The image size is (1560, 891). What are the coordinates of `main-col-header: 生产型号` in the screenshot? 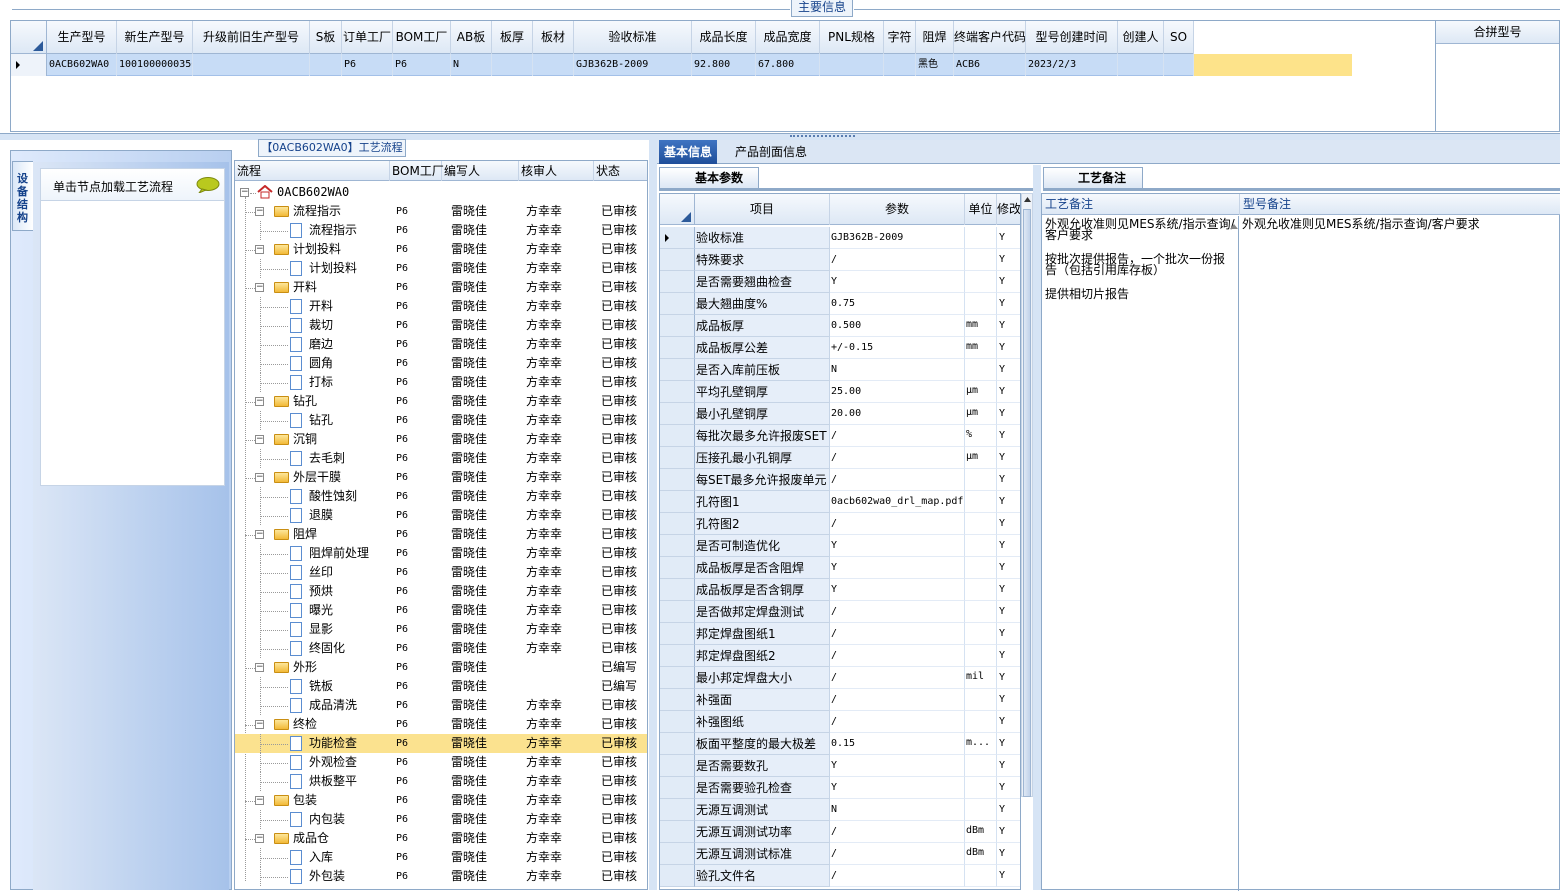 It's located at (82, 37).